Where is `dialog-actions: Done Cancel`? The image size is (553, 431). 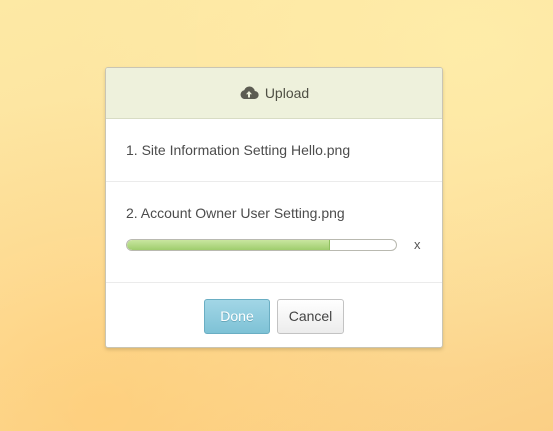
dialog-actions: Done Cancel is located at coordinates (274, 315).